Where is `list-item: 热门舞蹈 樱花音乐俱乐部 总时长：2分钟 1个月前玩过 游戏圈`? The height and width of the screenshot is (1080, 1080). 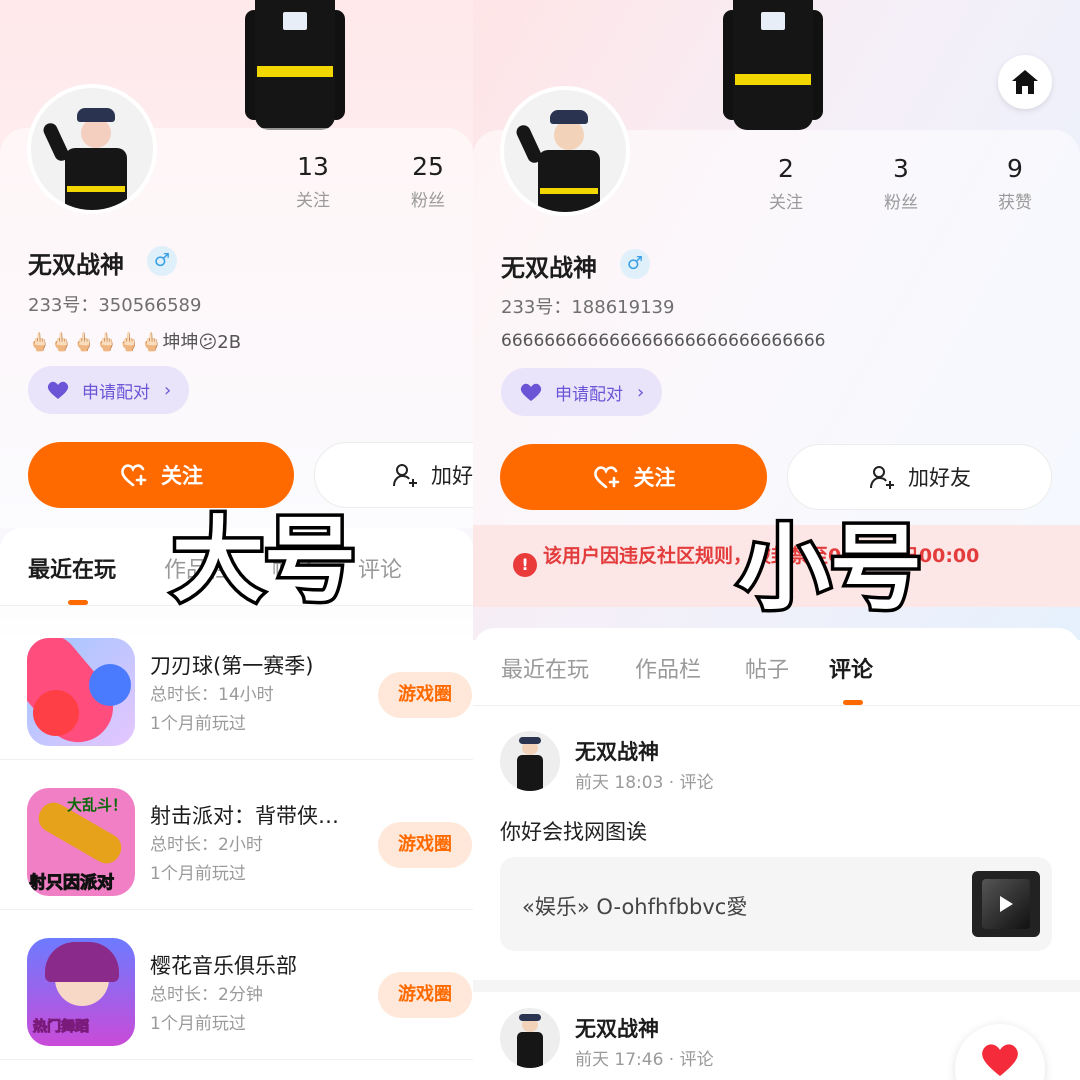 list-item: 热门舞蹈 樱花音乐俱乐部 总时长：2分钟 1个月前玩过 游戏圈 is located at coordinates (236, 985).